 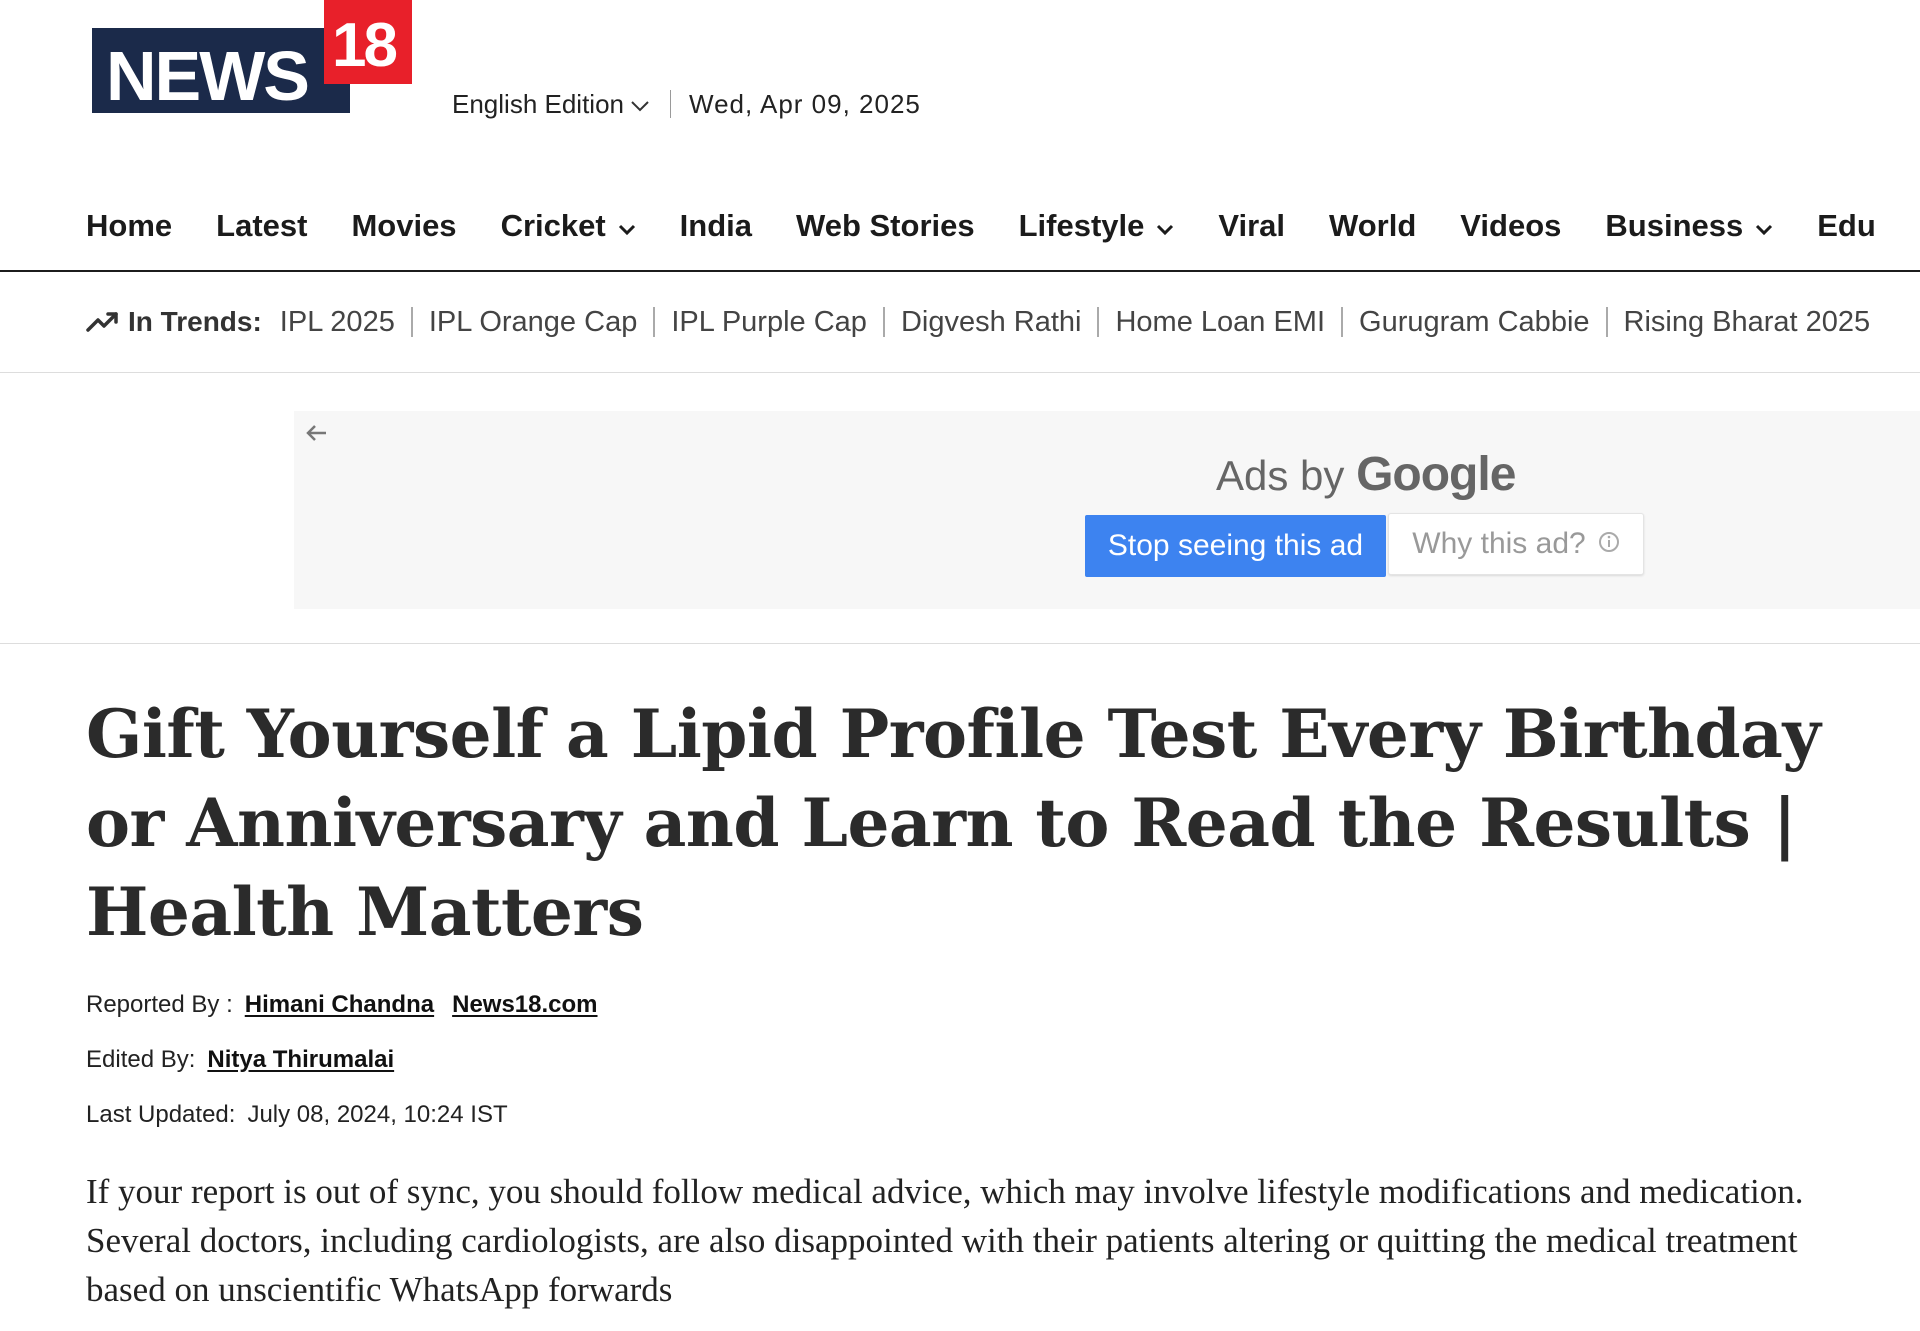 I want to click on nav-item-viral: Viral, so click(x=1251, y=226).